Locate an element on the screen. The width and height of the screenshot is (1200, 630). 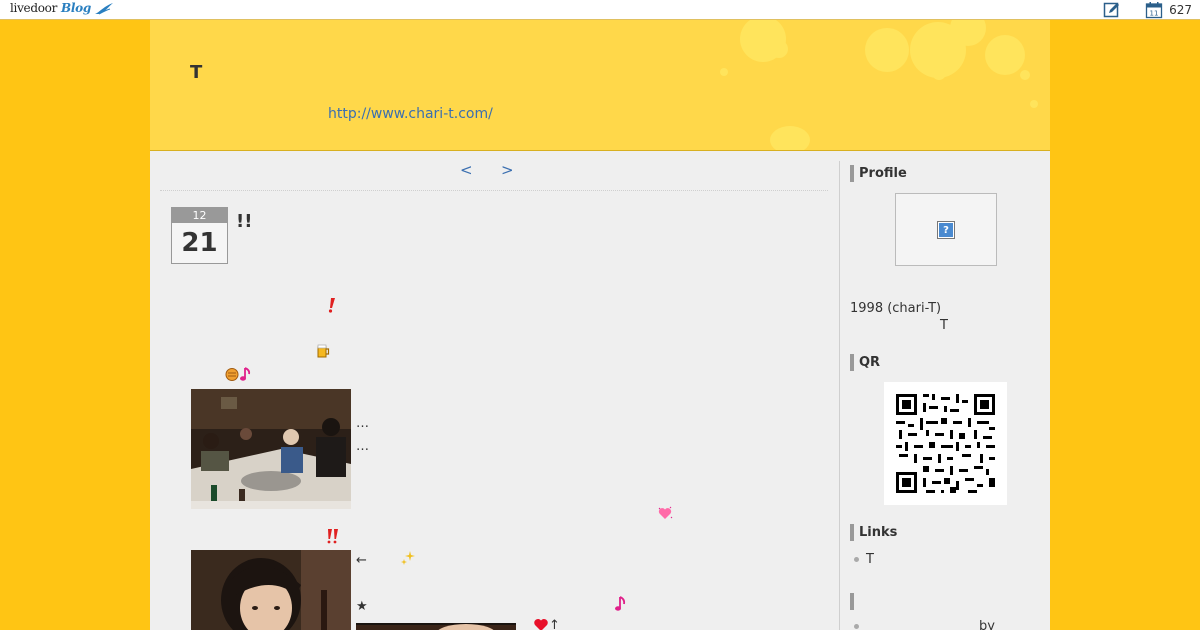
svg-text: 11 is located at coordinates (1154, 14).